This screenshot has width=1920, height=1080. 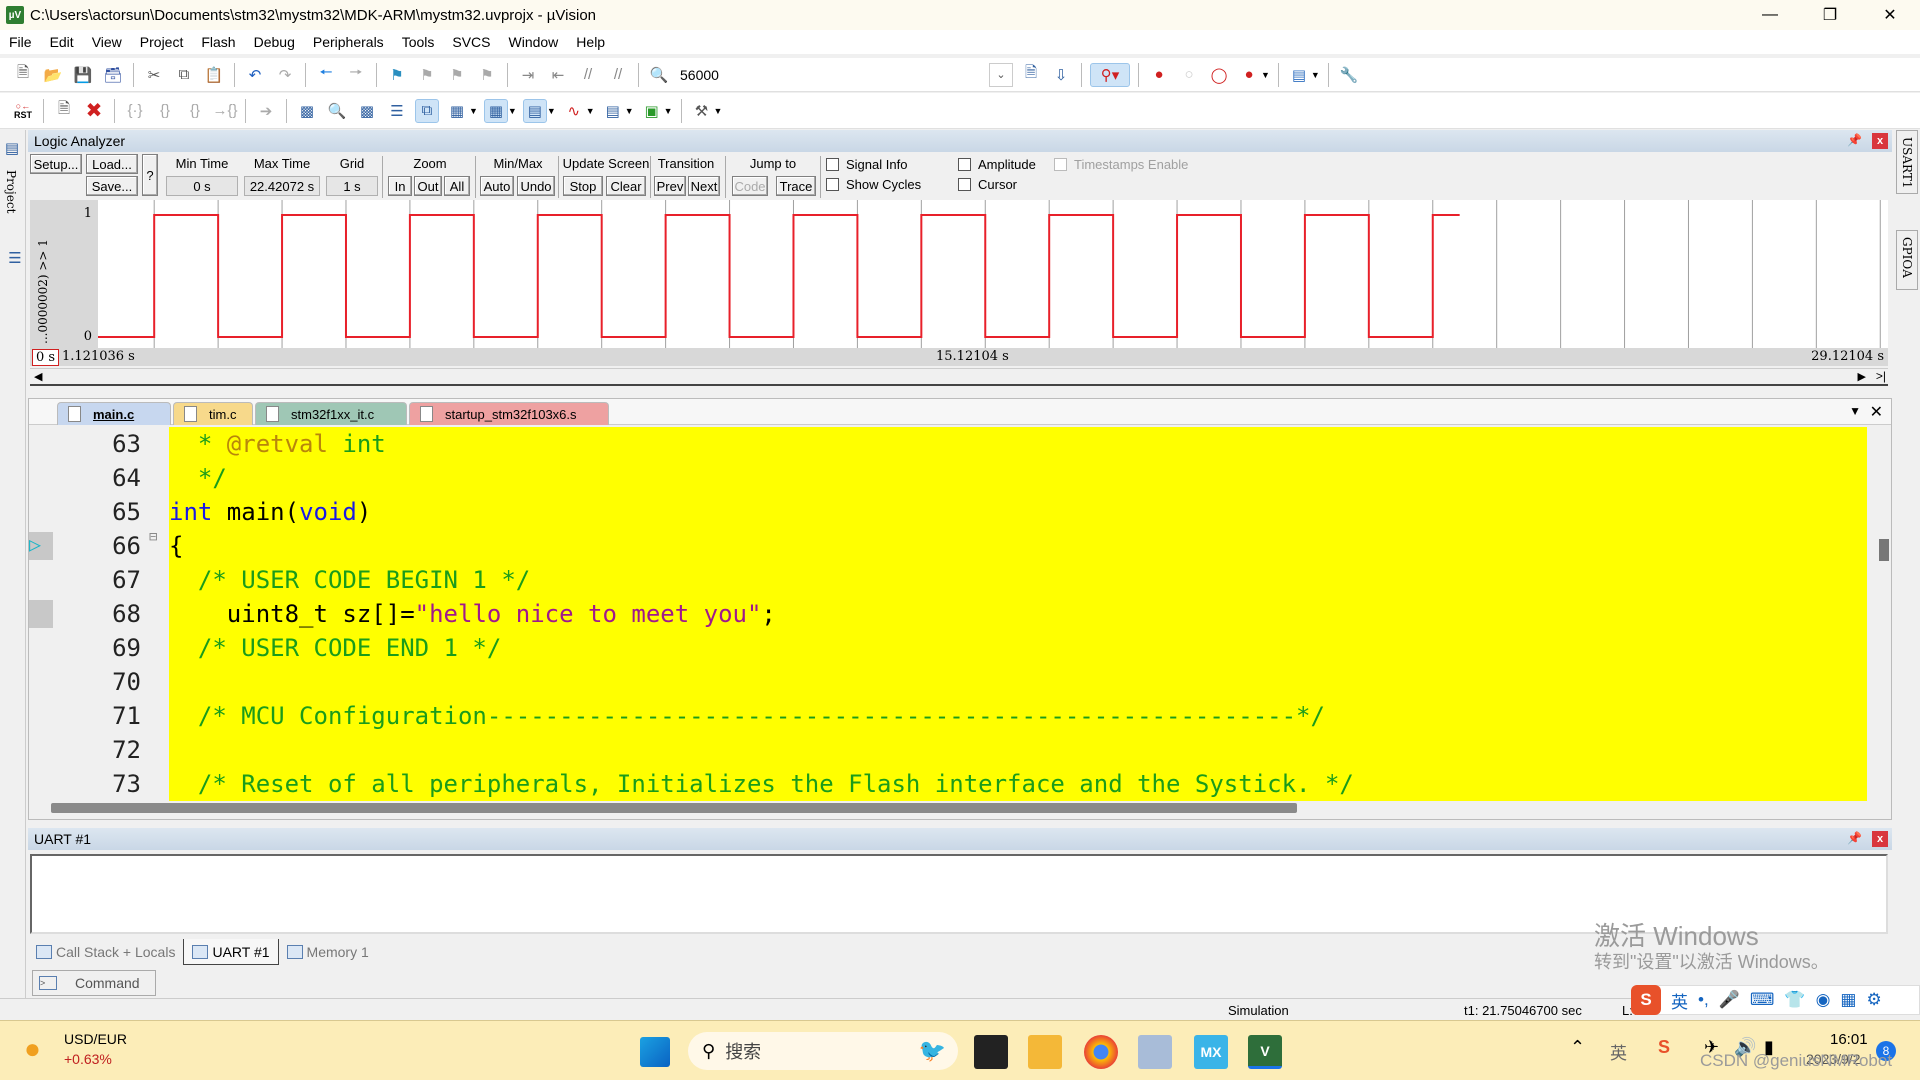 What do you see at coordinates (1155, 1052) in the screenshot?
I see `network-tool-icon` at bounding box center [1155, 1052].